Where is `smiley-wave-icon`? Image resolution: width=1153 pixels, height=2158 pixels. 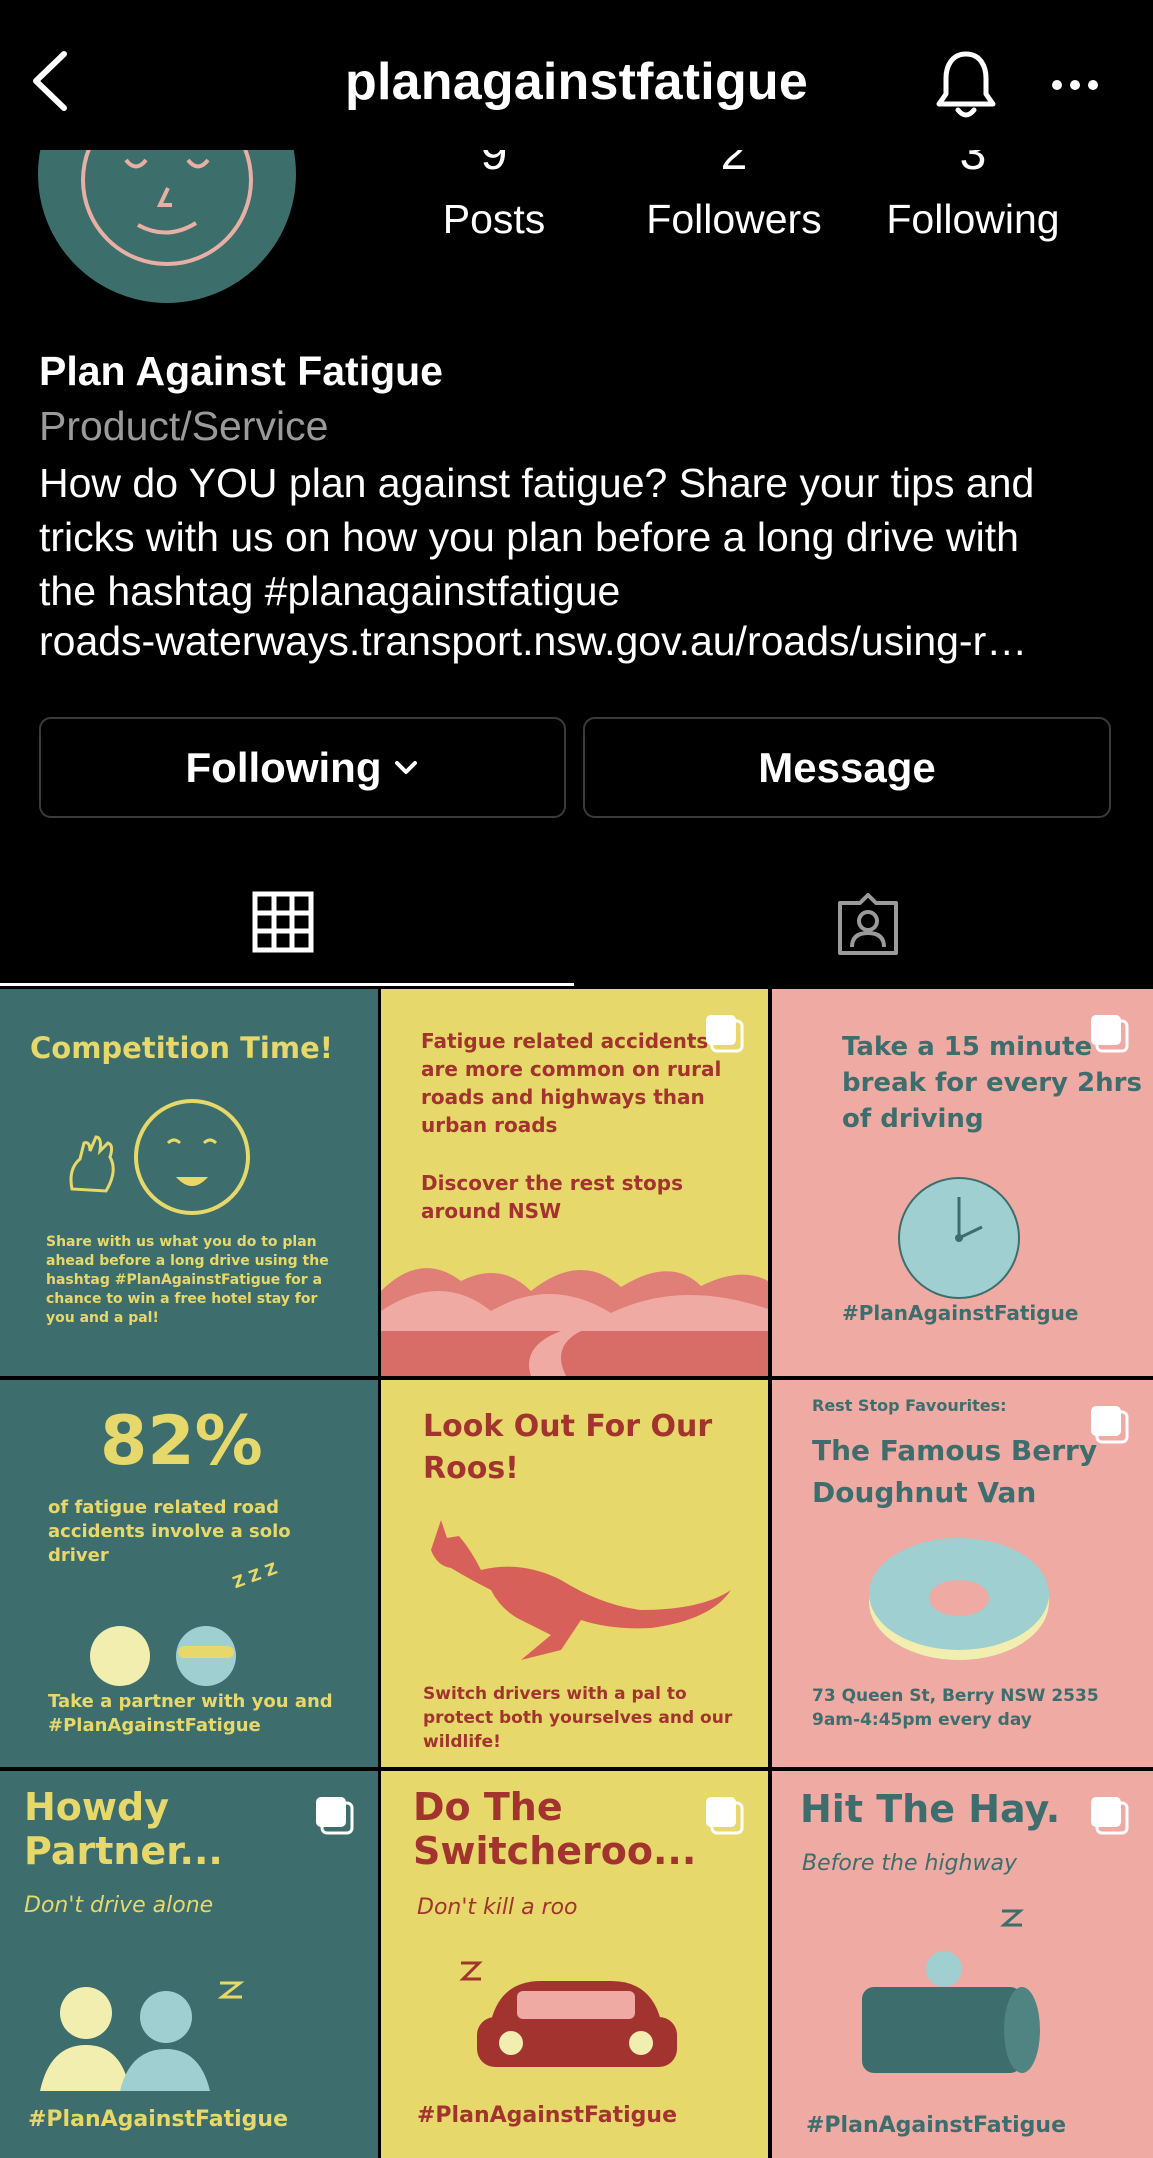
smiley-wave-icon is located at coordinates (159, 1157).